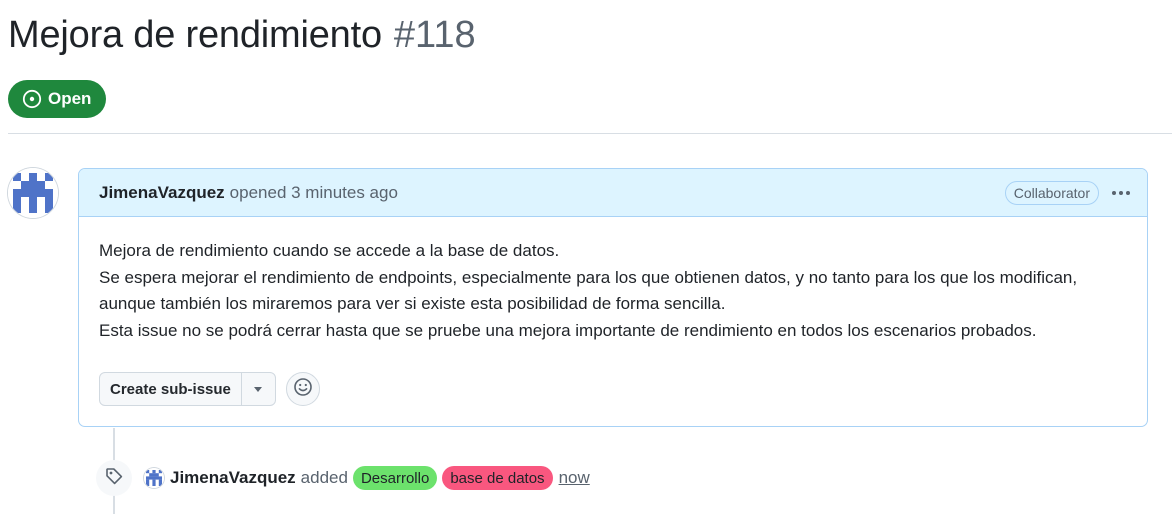 Image resolution: width=1172 pixels, height=514 pixels. I want to click on add-reaction-button, so click(302, 389).